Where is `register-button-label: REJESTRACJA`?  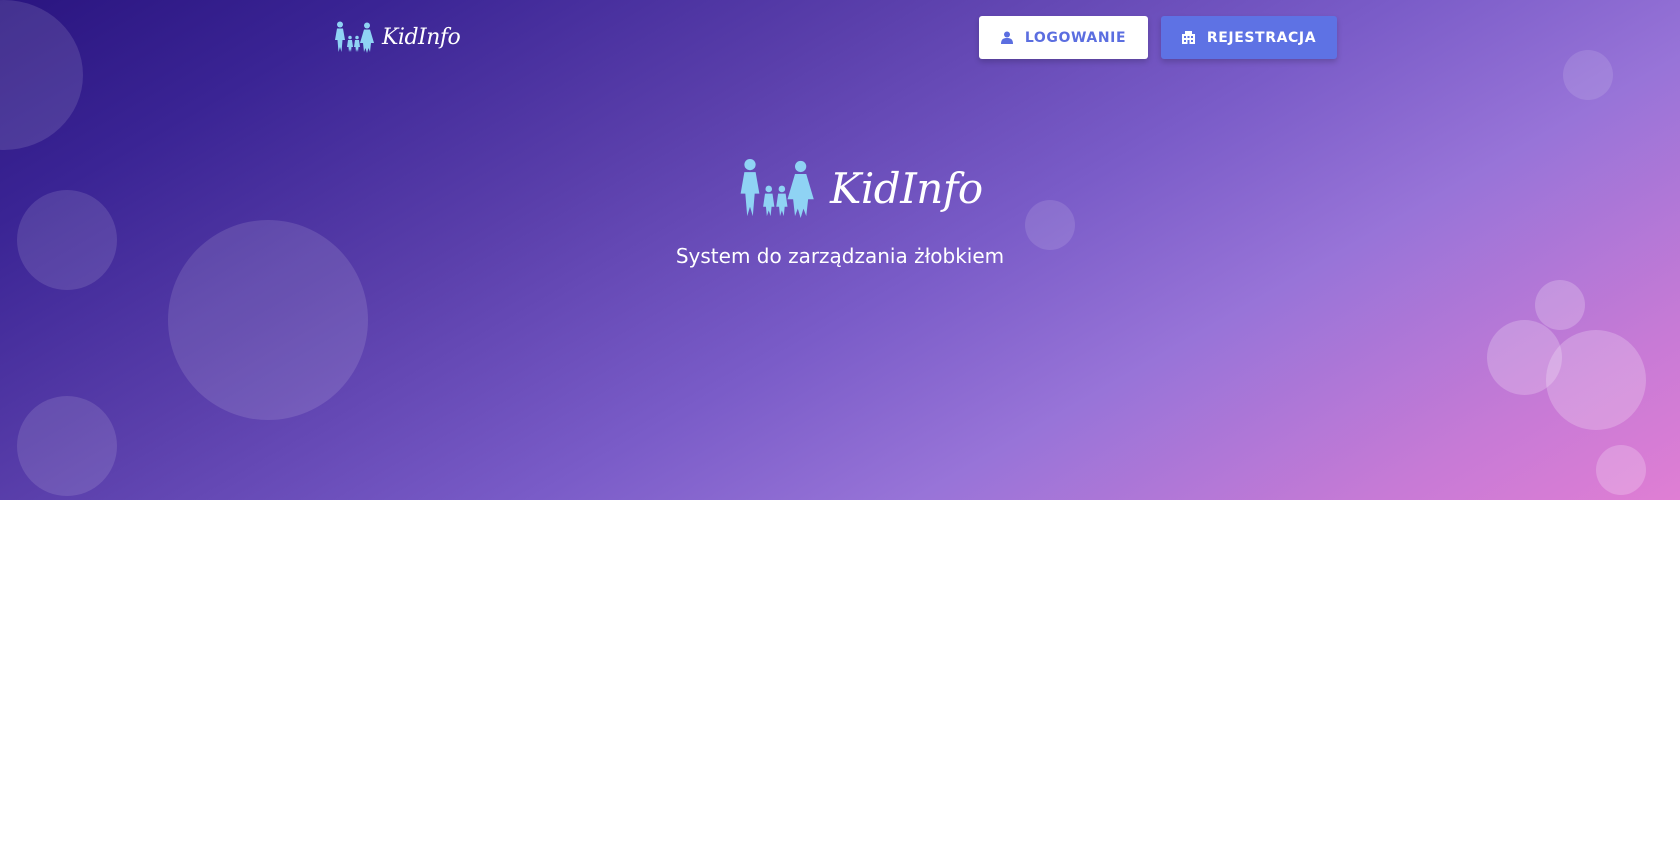
register-button-label: REJESTRACJA is located at coordinates (1261, 37).